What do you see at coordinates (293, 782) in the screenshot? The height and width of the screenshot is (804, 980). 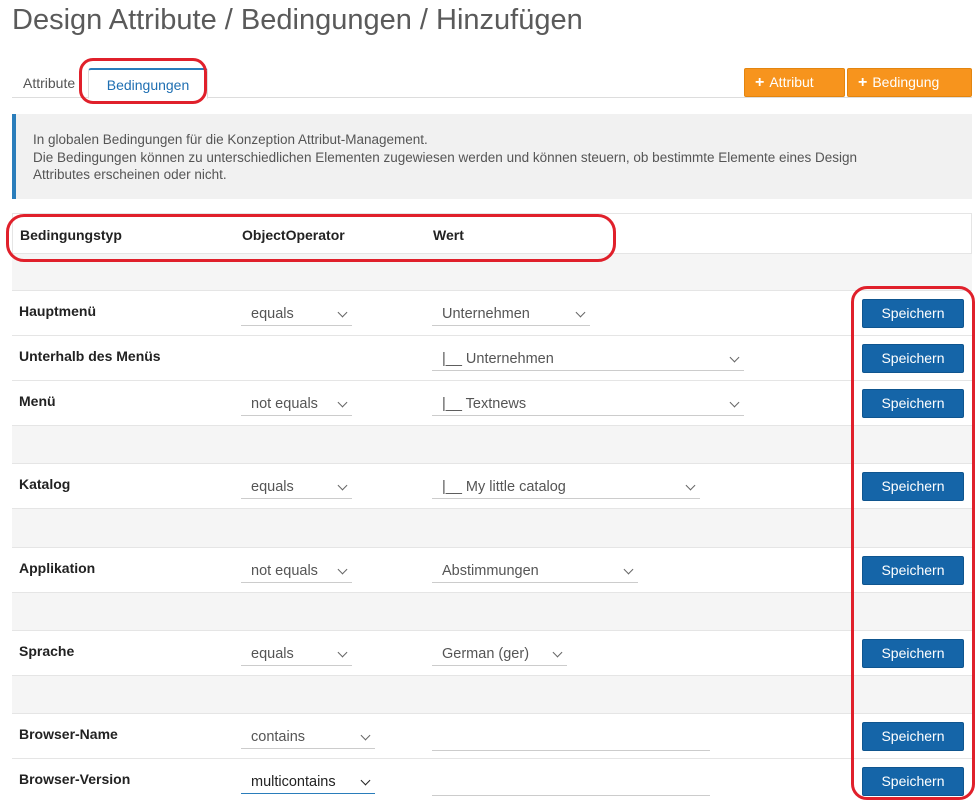 I see `operator-value: multicontains` at bounding box center [293, 782].